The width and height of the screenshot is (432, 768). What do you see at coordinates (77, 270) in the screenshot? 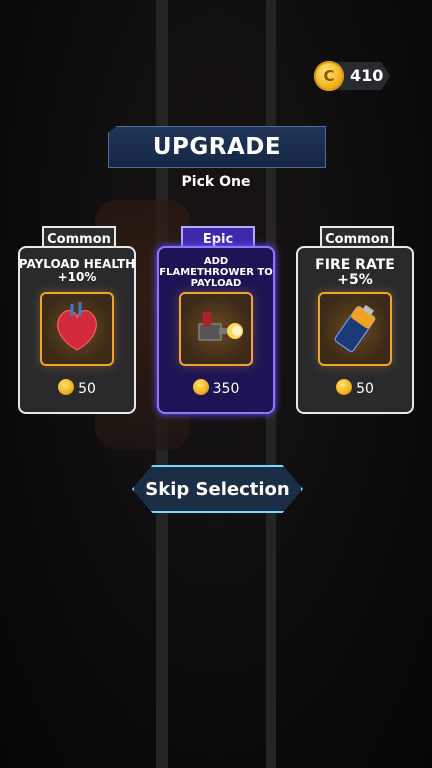
I see `upgrade-name: PAYLOAD HEALTH +10%` at bounding box center [77, 270].